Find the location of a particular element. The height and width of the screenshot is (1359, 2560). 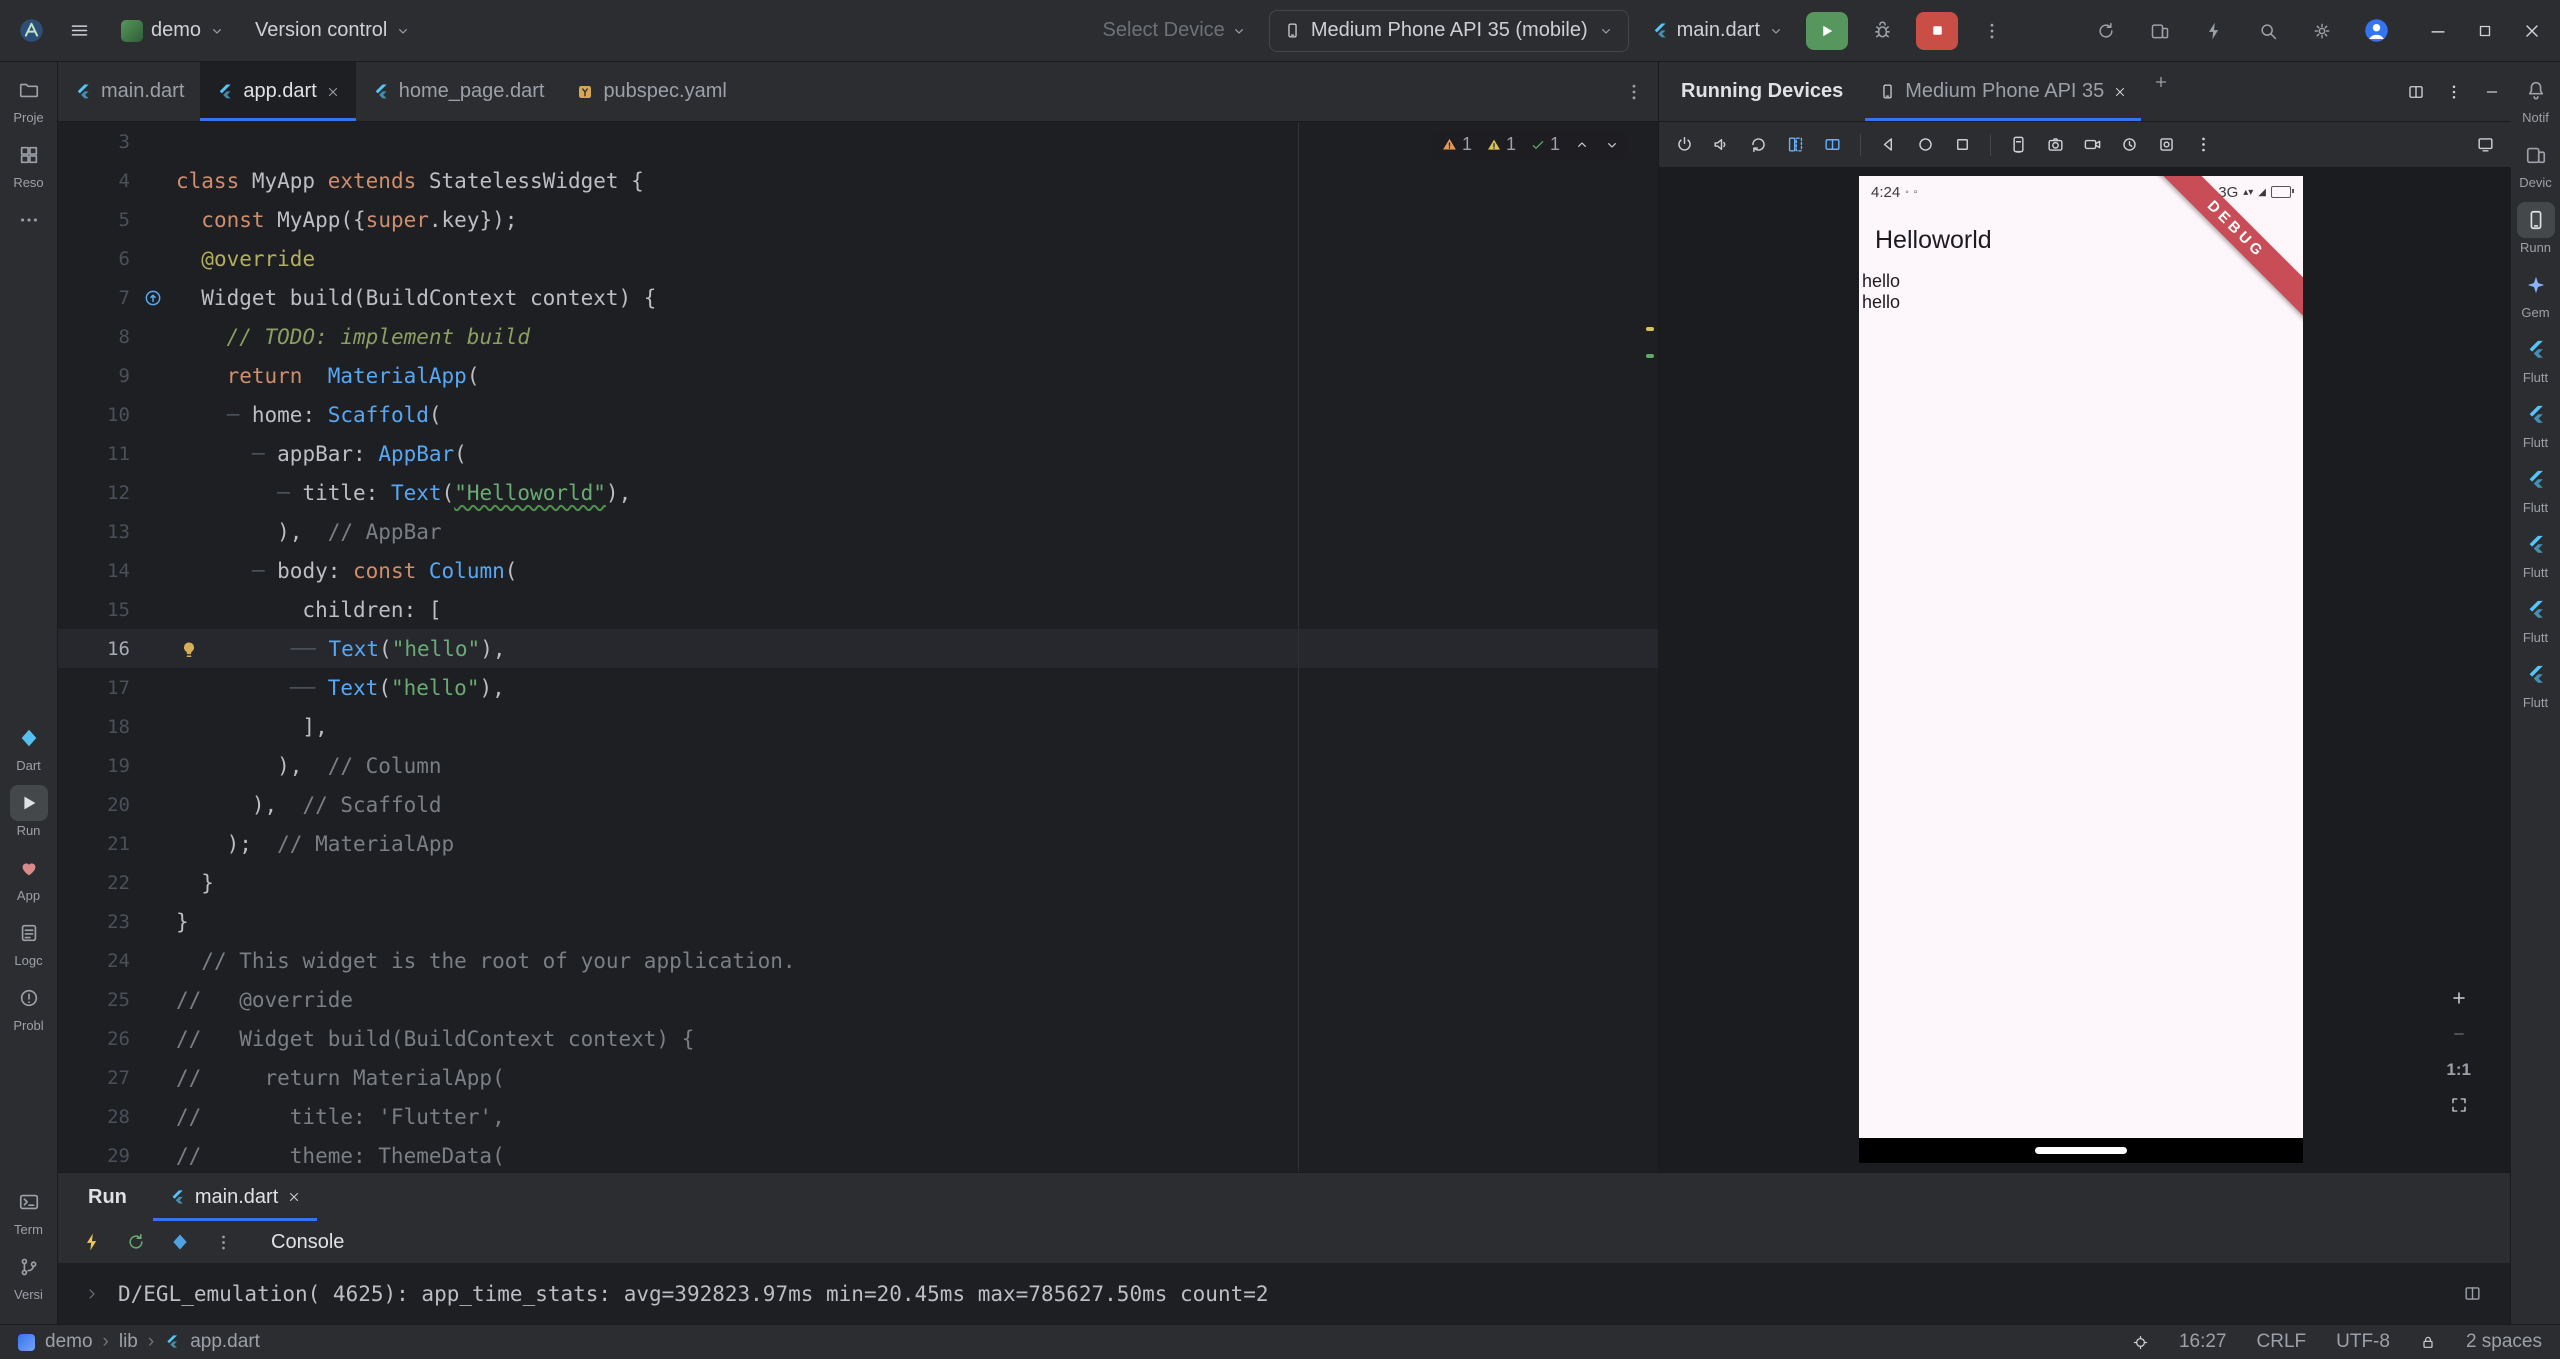

device-manager-icon is located at coordinates (2160, 31).